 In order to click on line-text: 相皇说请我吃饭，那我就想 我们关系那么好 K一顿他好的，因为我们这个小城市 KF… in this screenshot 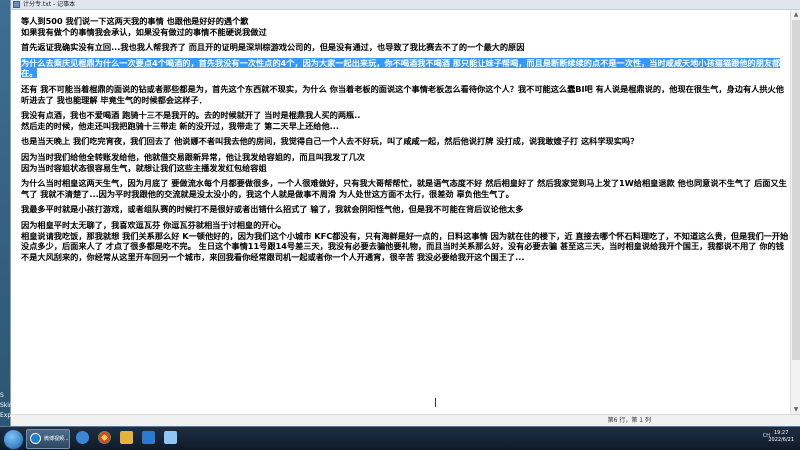, I will do `click(405, 246)`.